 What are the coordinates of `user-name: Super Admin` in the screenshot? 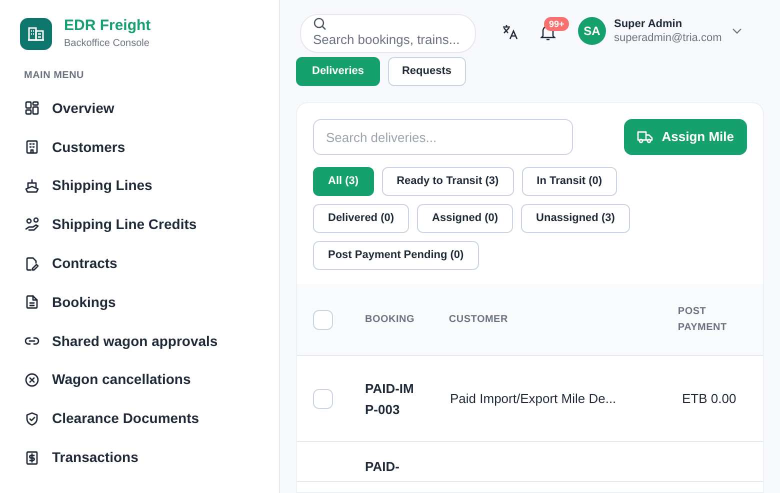 It's located at (649, 24).